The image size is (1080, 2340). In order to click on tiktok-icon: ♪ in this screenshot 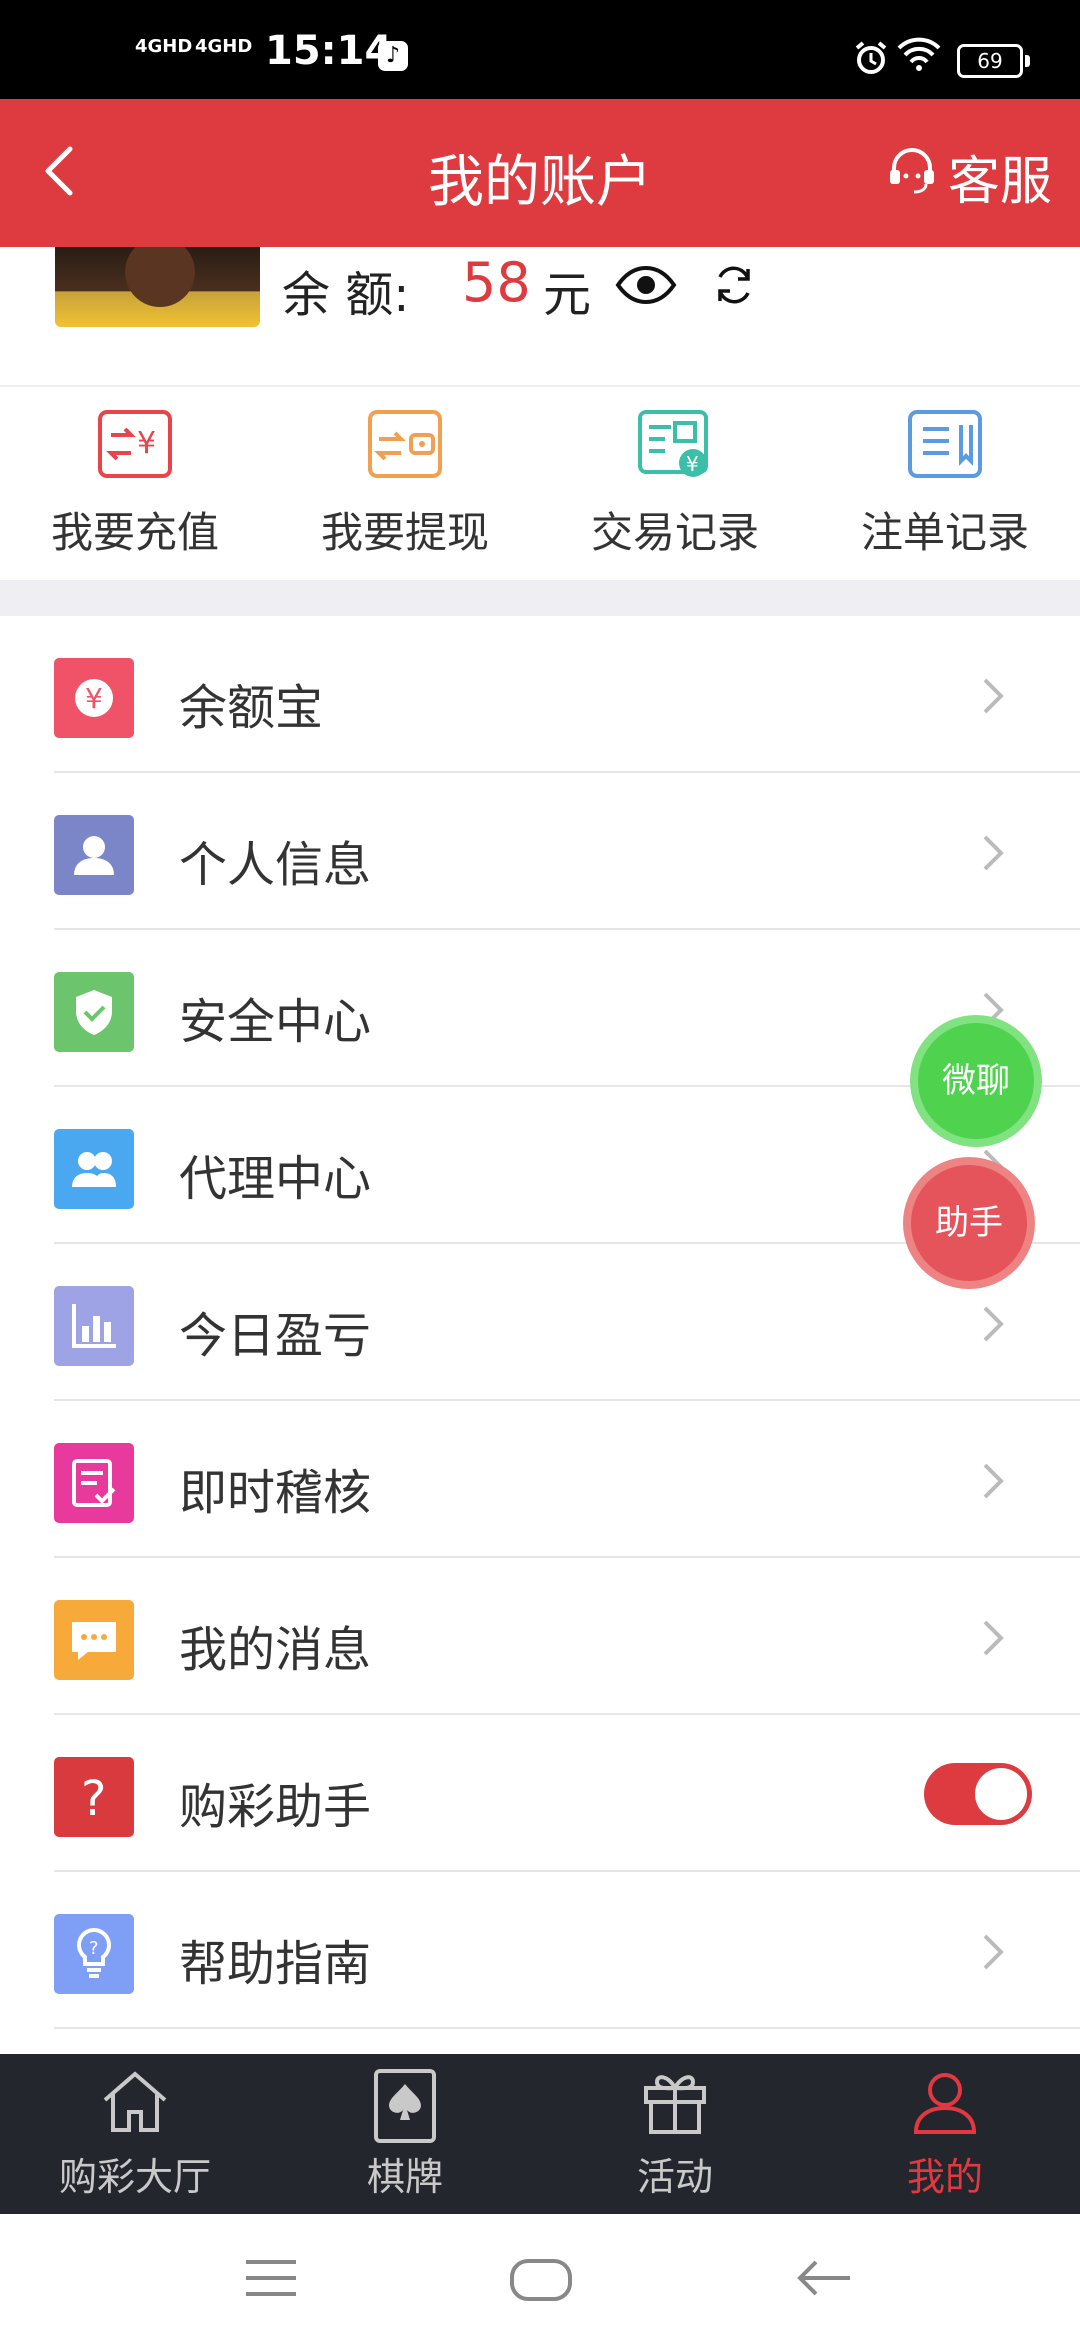, I will do `click(393, 56)`.